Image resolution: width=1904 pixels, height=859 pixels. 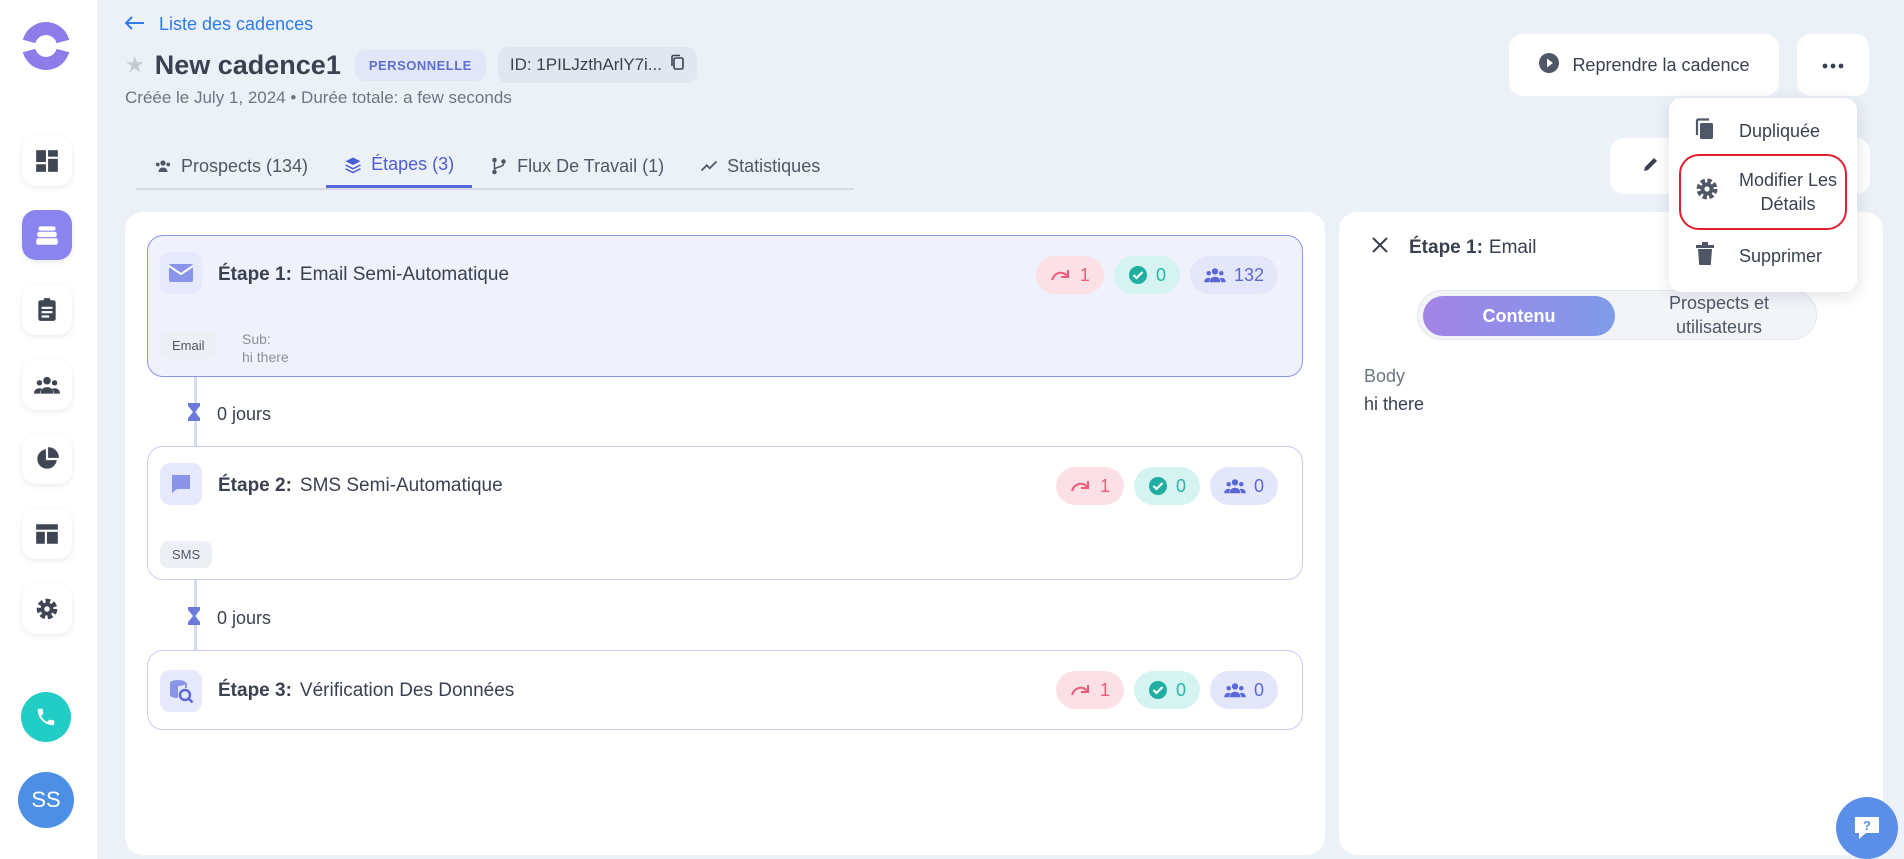 I want to click on settings-icon, so click(x=47, y=609).